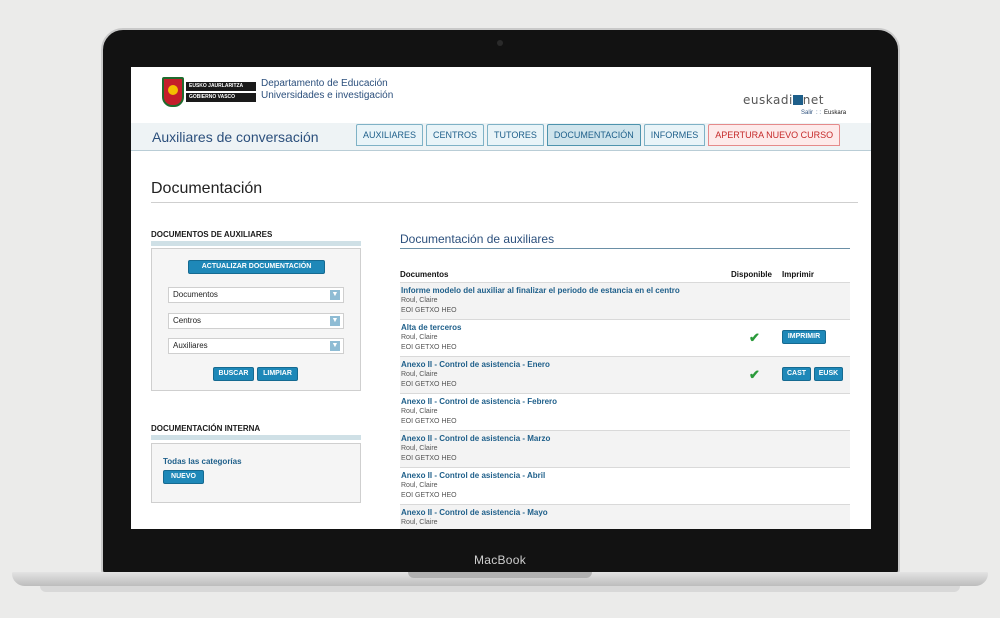 The image size is (1000, 618). What do you see at coordinates (797, 100) in the screenshot?
I see `house-icon` at bounding box center [797, 100].